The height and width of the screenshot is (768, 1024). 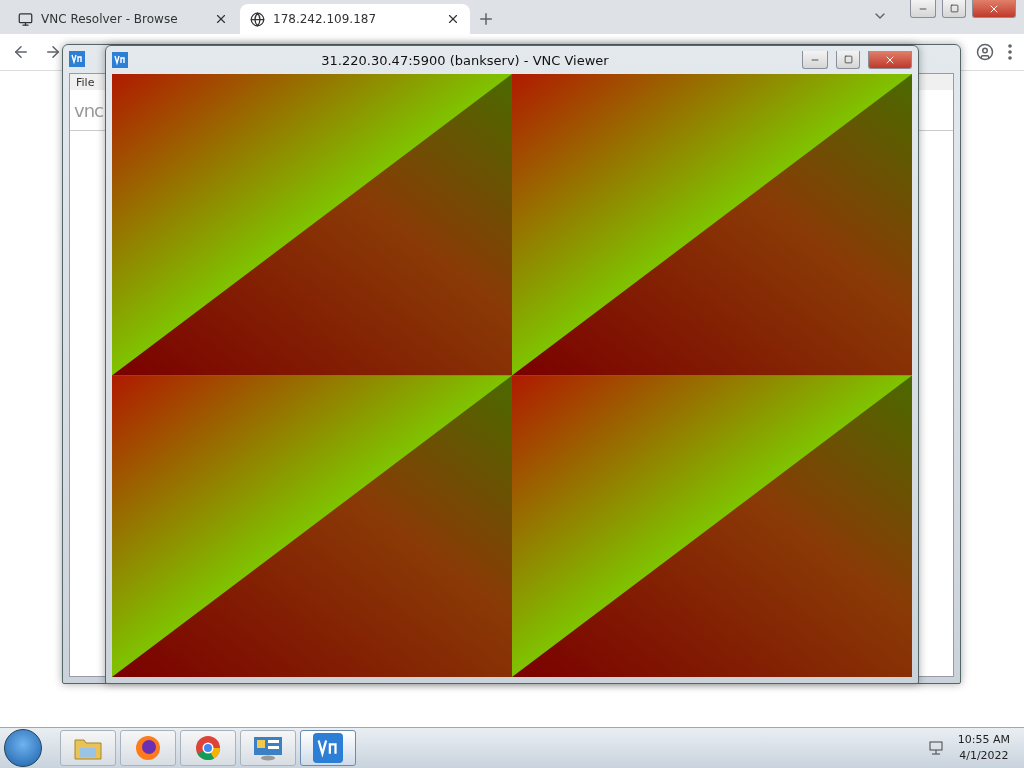 I want to click on start-button, so click(x=23, y=748).